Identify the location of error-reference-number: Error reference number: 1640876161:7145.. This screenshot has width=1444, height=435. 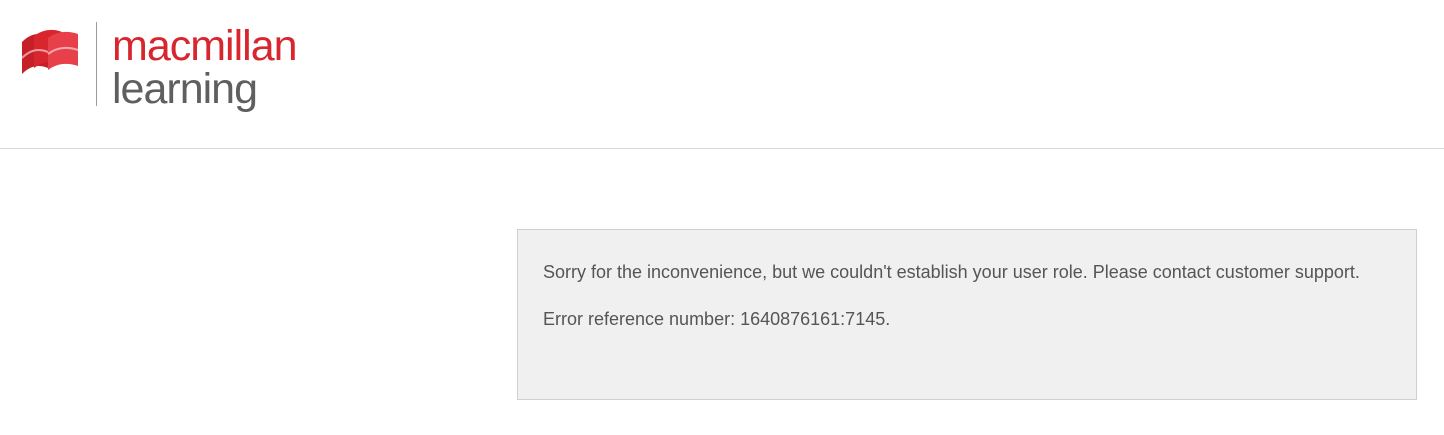
(717, 319).